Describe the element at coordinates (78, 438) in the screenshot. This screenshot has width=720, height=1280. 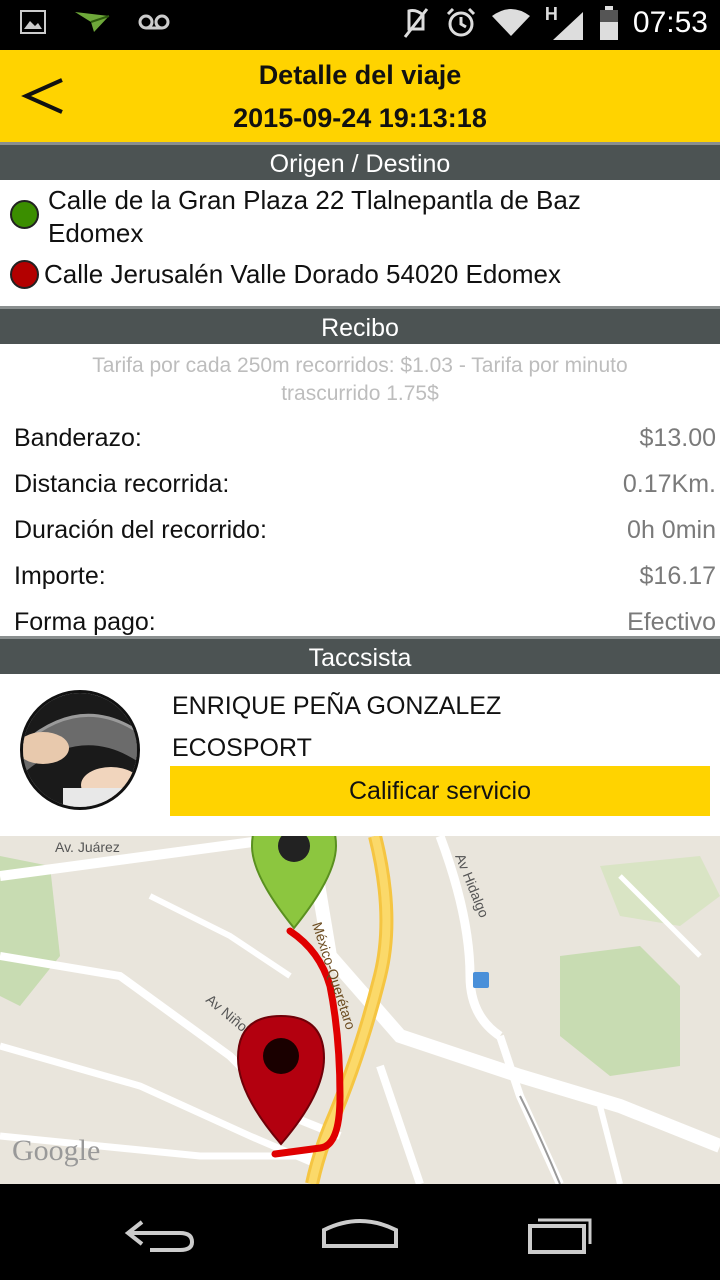
I see `receipt-label: Banderazo:` at that location.